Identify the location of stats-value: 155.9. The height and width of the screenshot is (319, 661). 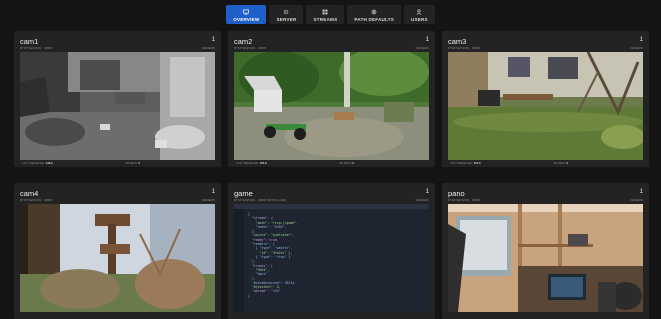
(263, 163).